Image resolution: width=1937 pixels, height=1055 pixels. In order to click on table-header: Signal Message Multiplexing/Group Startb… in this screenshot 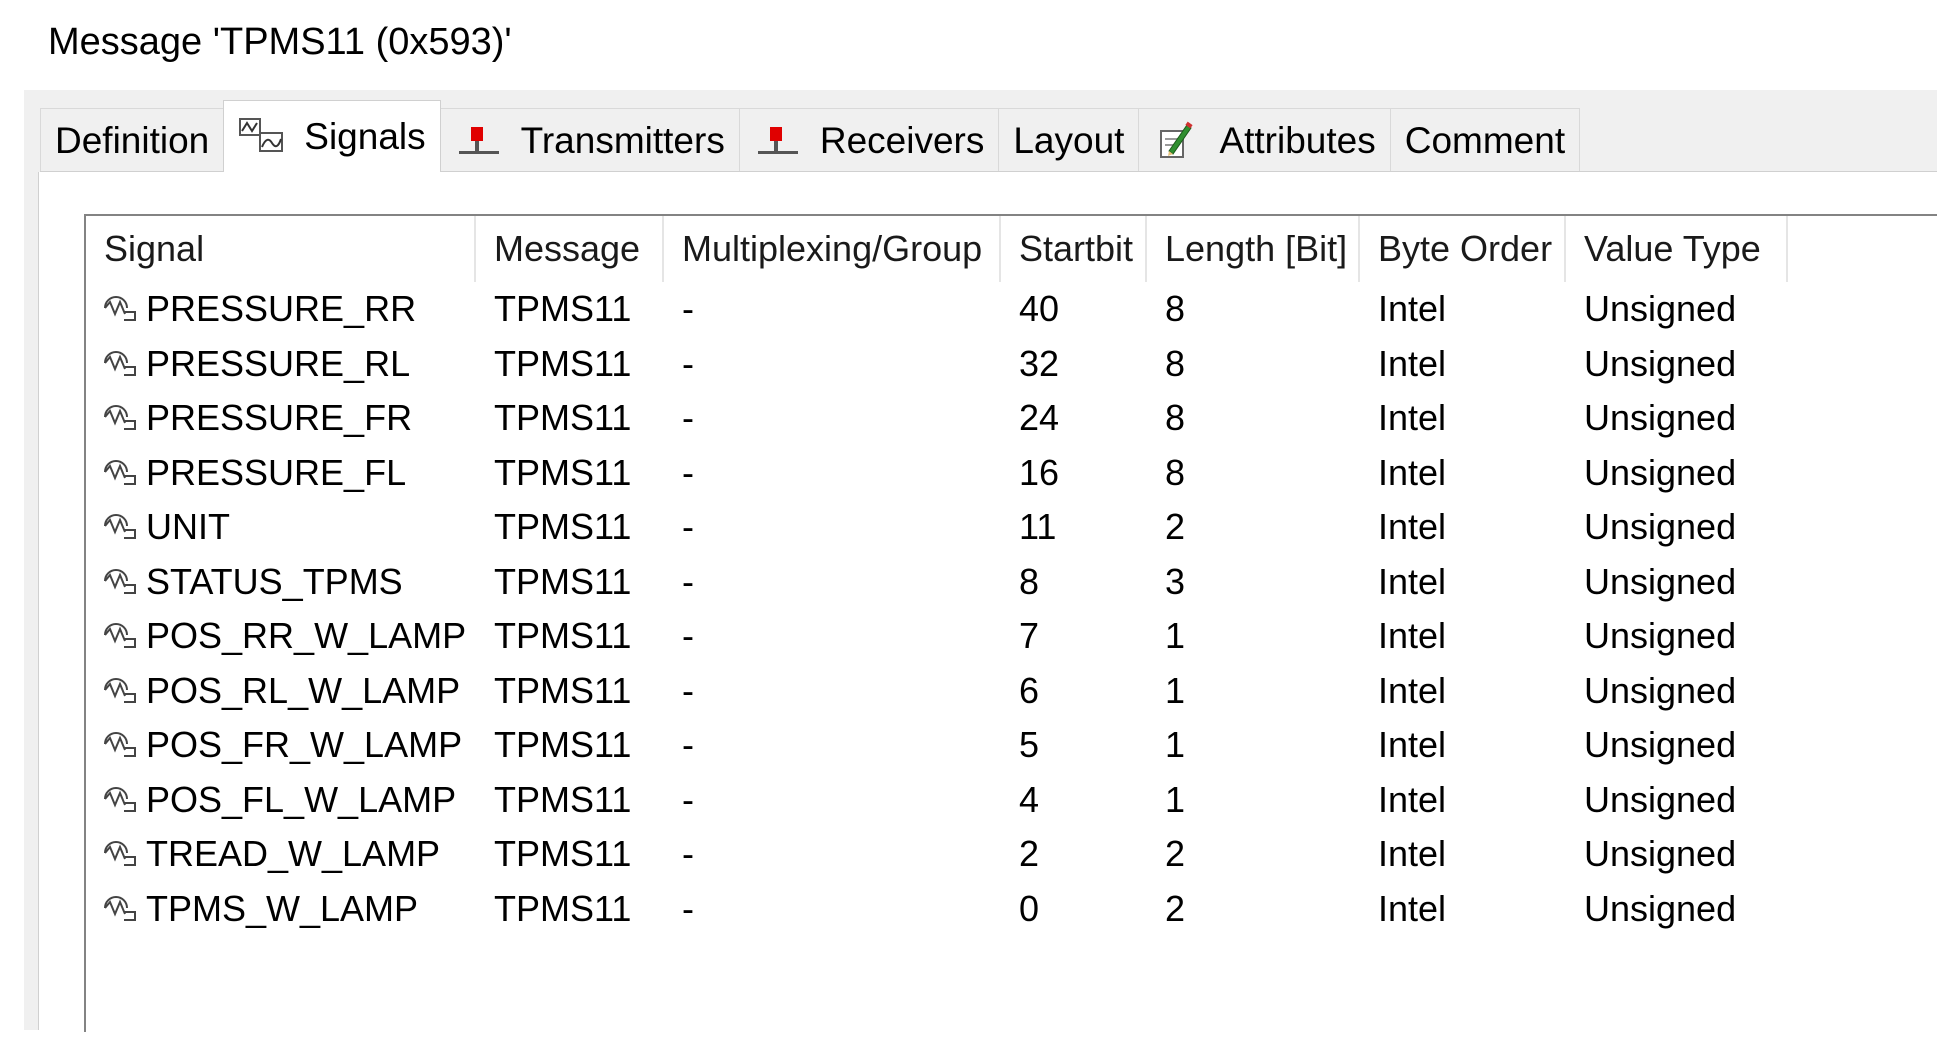, I will do `click(937, 249)`.